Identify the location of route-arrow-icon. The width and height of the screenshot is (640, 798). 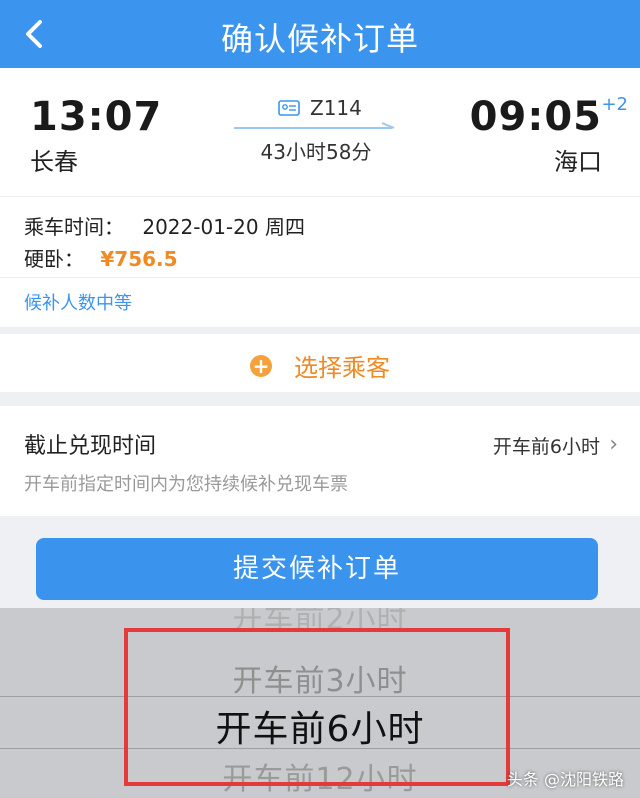
(314, 125).